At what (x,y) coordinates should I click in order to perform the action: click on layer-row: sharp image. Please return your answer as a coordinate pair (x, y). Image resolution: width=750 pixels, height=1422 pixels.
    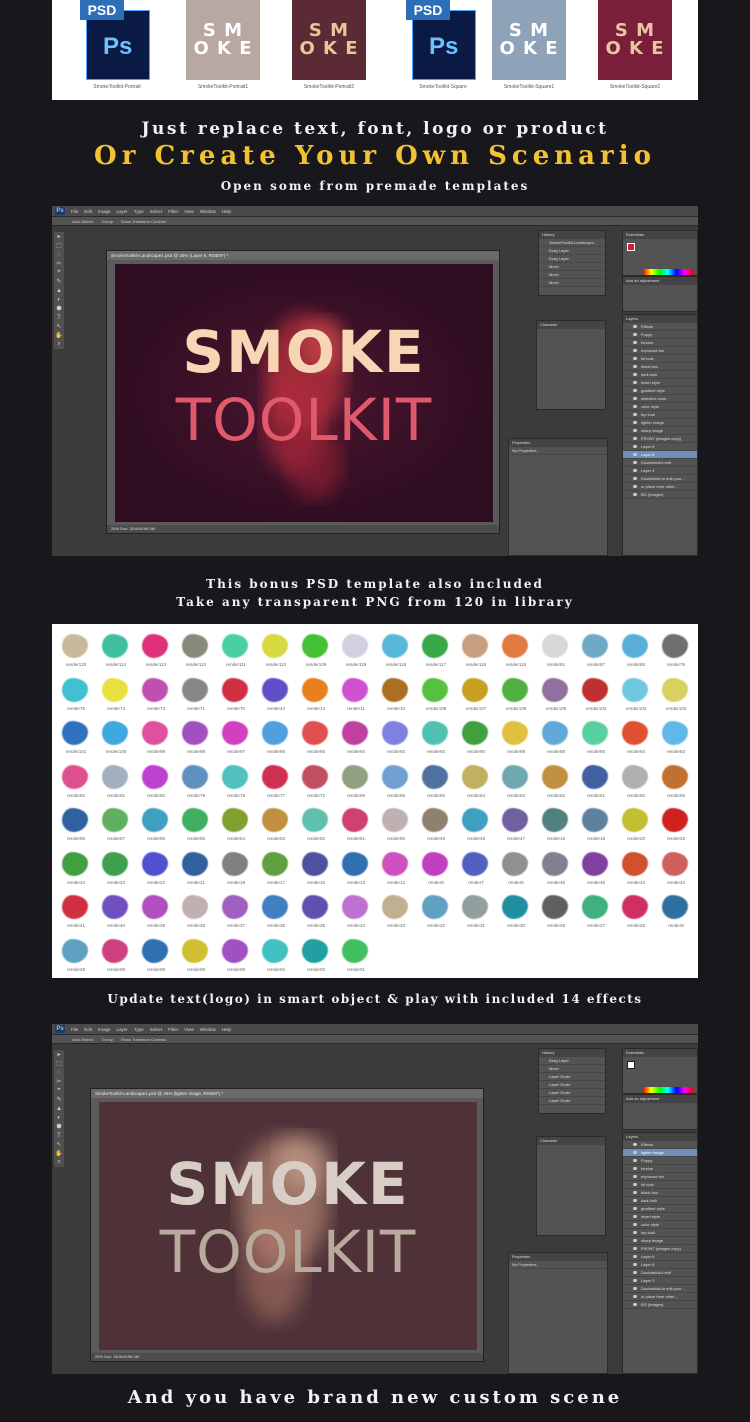
    Looking at the image, I should click on (660, 1241).